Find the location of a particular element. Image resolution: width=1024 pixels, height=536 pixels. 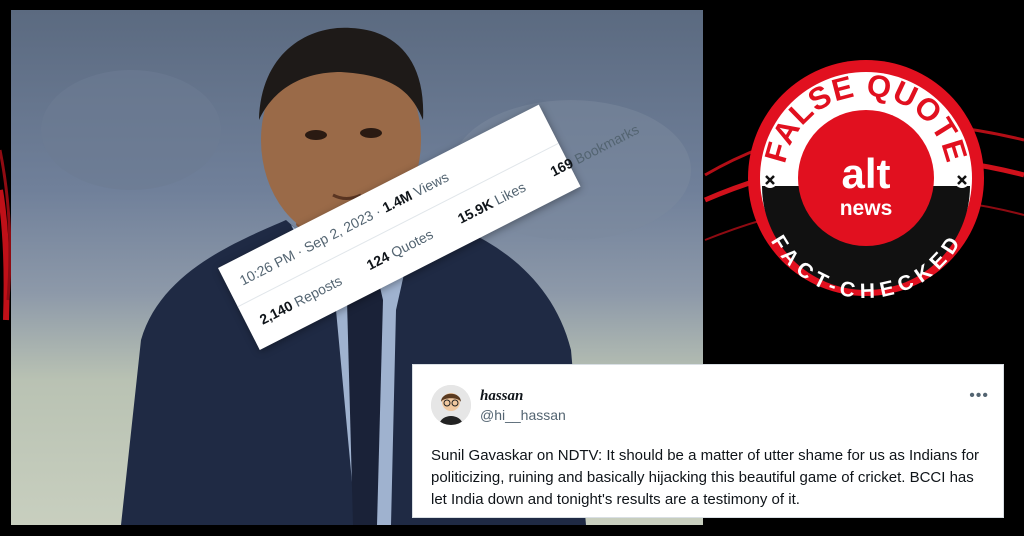

false-quote-badge: FALSE QUOTE FACT-CHECKED alt news is located at coordinates (866, 180).